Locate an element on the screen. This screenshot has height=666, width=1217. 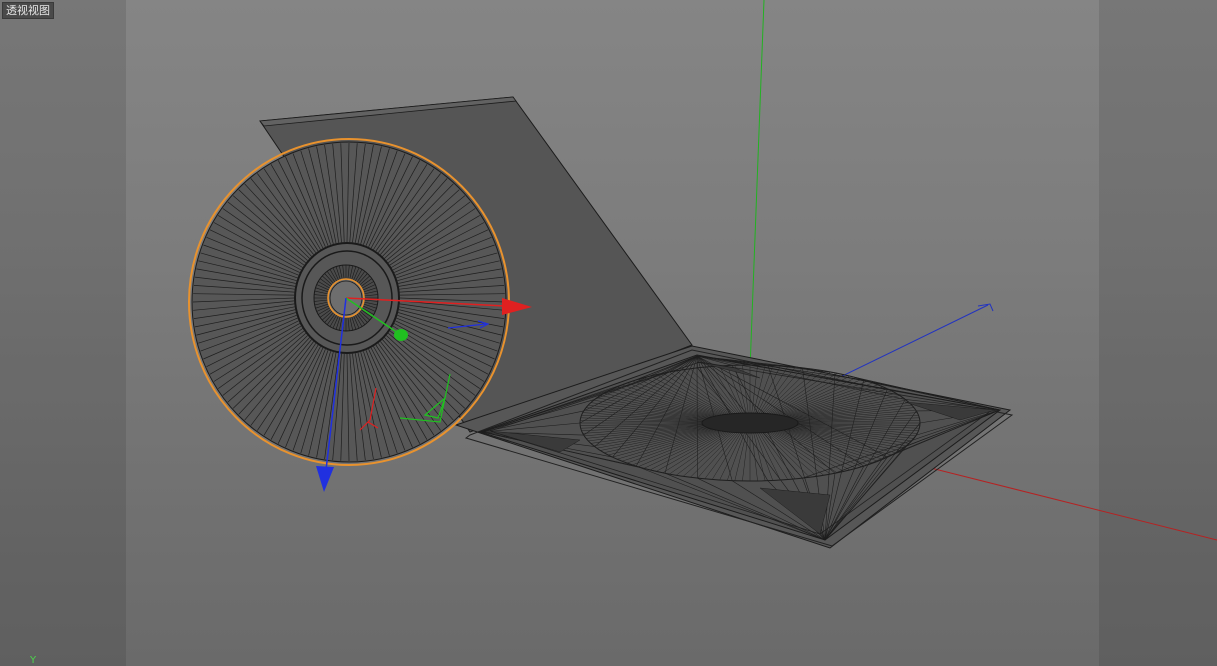
gizmo-y-handle is located at coordinates (401, 335).